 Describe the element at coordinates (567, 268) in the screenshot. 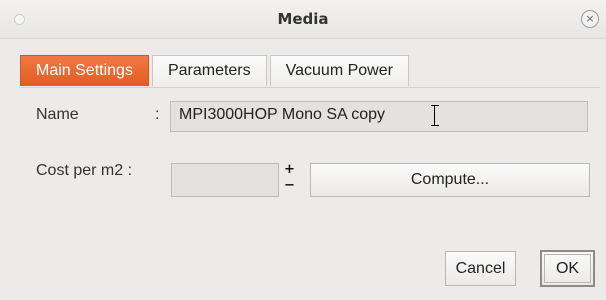

I see `ok-button: OK` at that location.